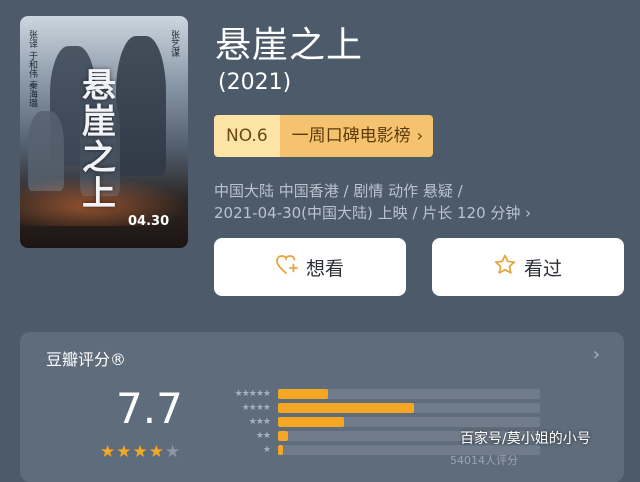 This screenshot has width=640, height=482. I want to click on movie-year: (2021), so click(255, 82).